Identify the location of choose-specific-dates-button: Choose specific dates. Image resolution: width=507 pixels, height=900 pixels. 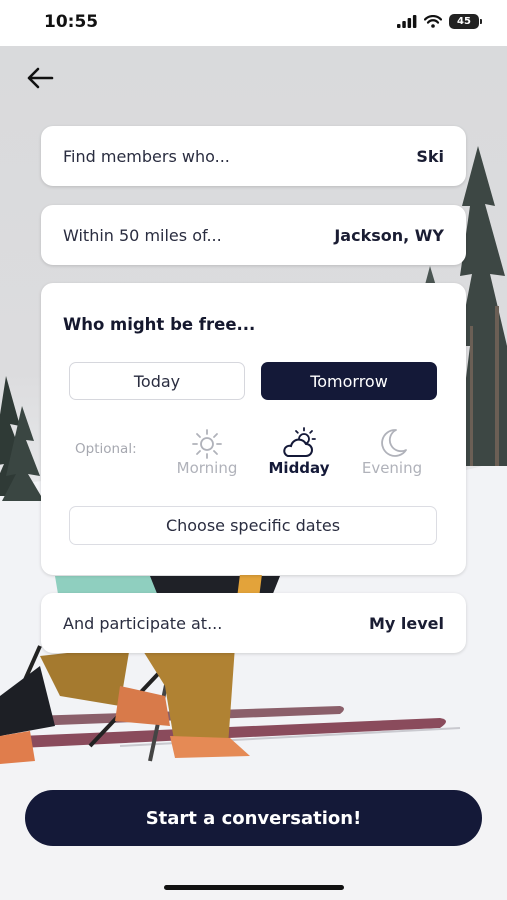
(253, 525).